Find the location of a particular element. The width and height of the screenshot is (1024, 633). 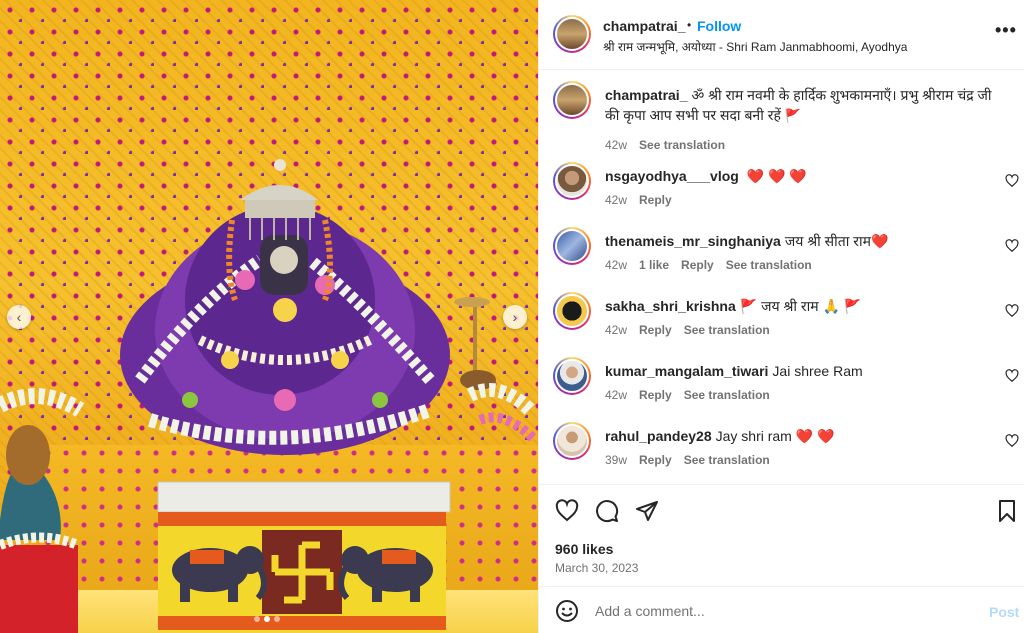

likes-count: 960 likes is located at coordinates (584, 549).